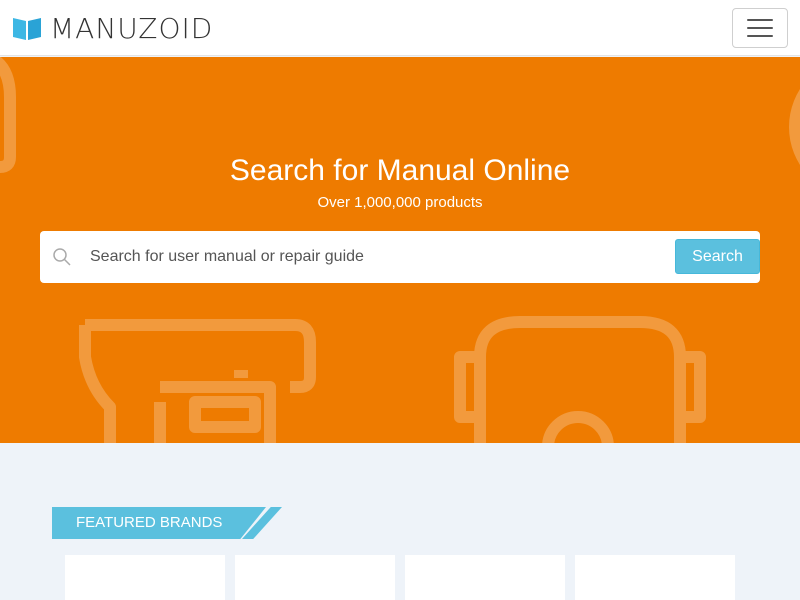  Describe the element at coordinates (400, 170) in the screenshot. I see `hero-title: Search for Manual Online` at that location.